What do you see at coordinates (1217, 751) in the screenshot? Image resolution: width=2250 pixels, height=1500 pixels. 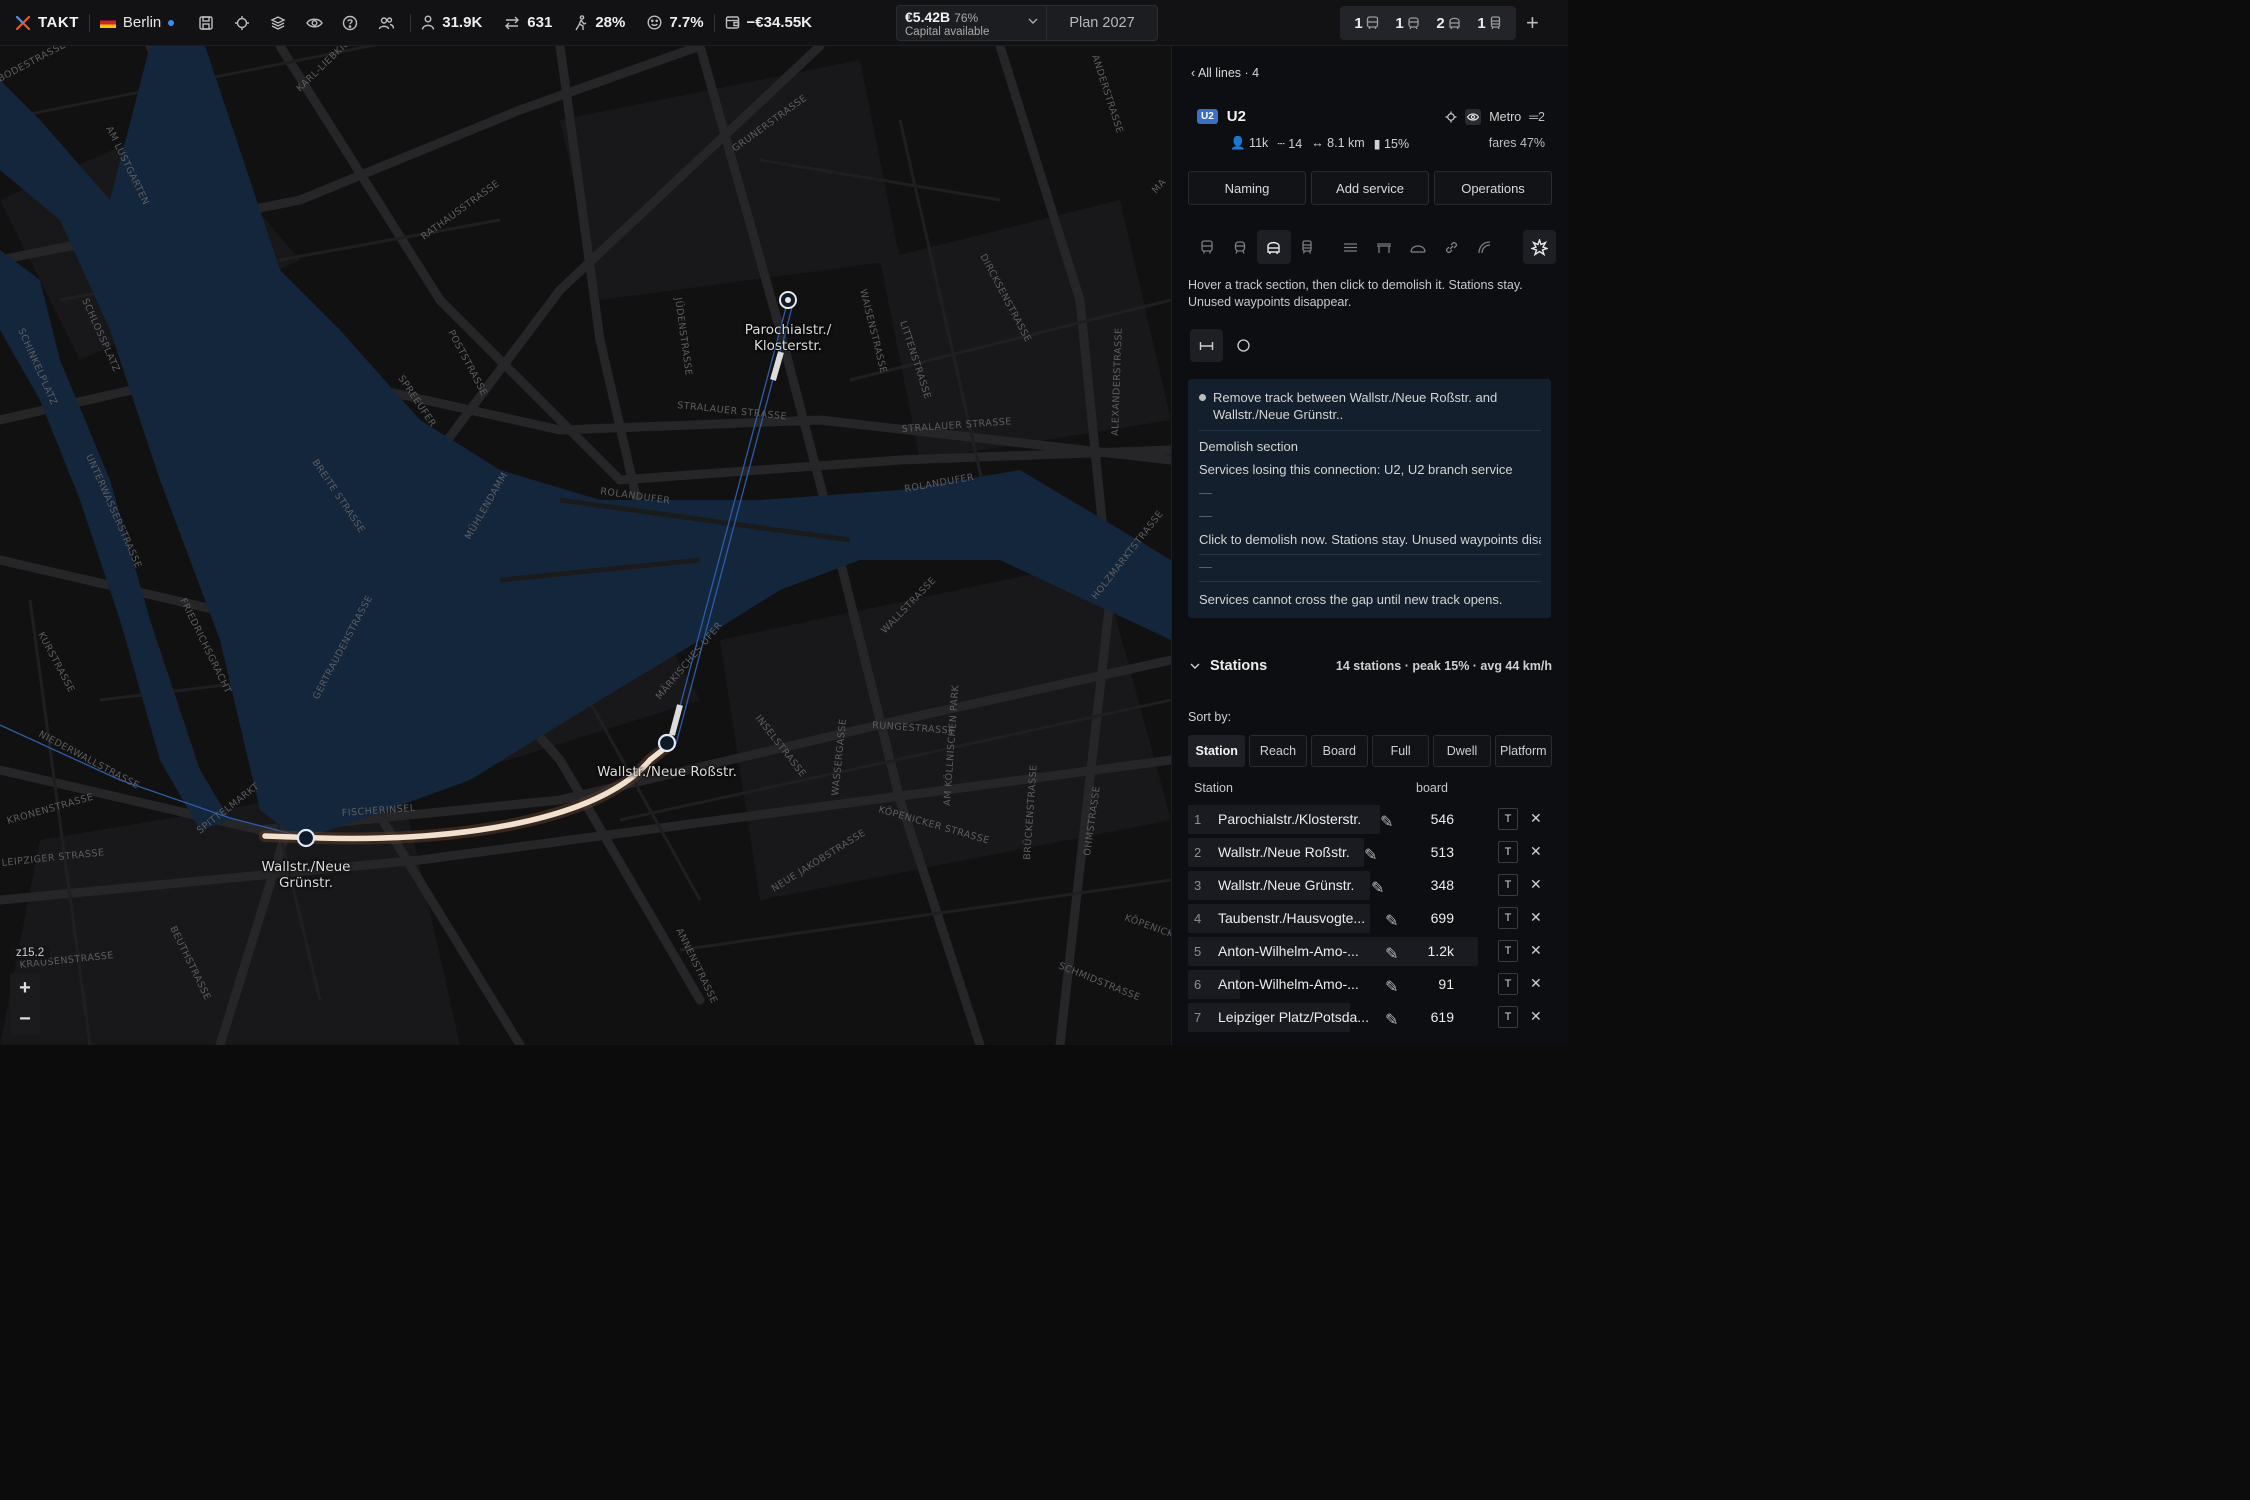 I see `sort-station-button: Station` at bounding box center [1217, 751].